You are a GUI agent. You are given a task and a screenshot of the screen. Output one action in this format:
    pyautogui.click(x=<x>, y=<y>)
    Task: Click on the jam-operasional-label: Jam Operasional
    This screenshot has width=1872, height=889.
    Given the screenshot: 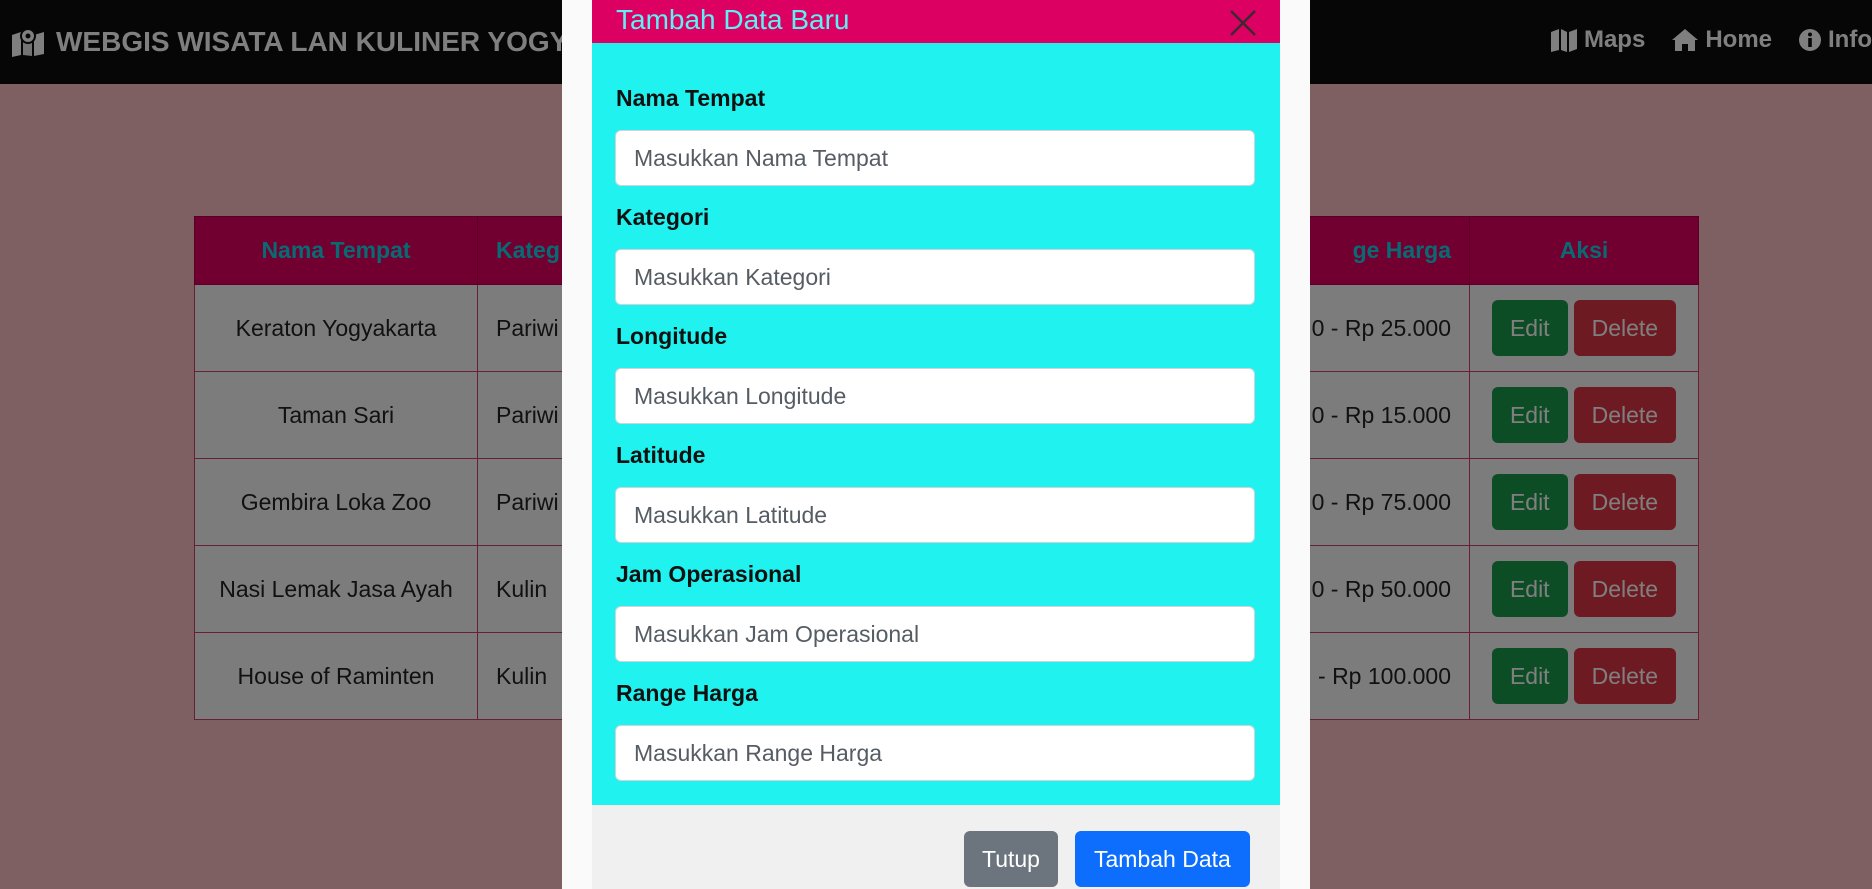 What is the action you would take?
    pyautogui.click(x=709, y=574)
    